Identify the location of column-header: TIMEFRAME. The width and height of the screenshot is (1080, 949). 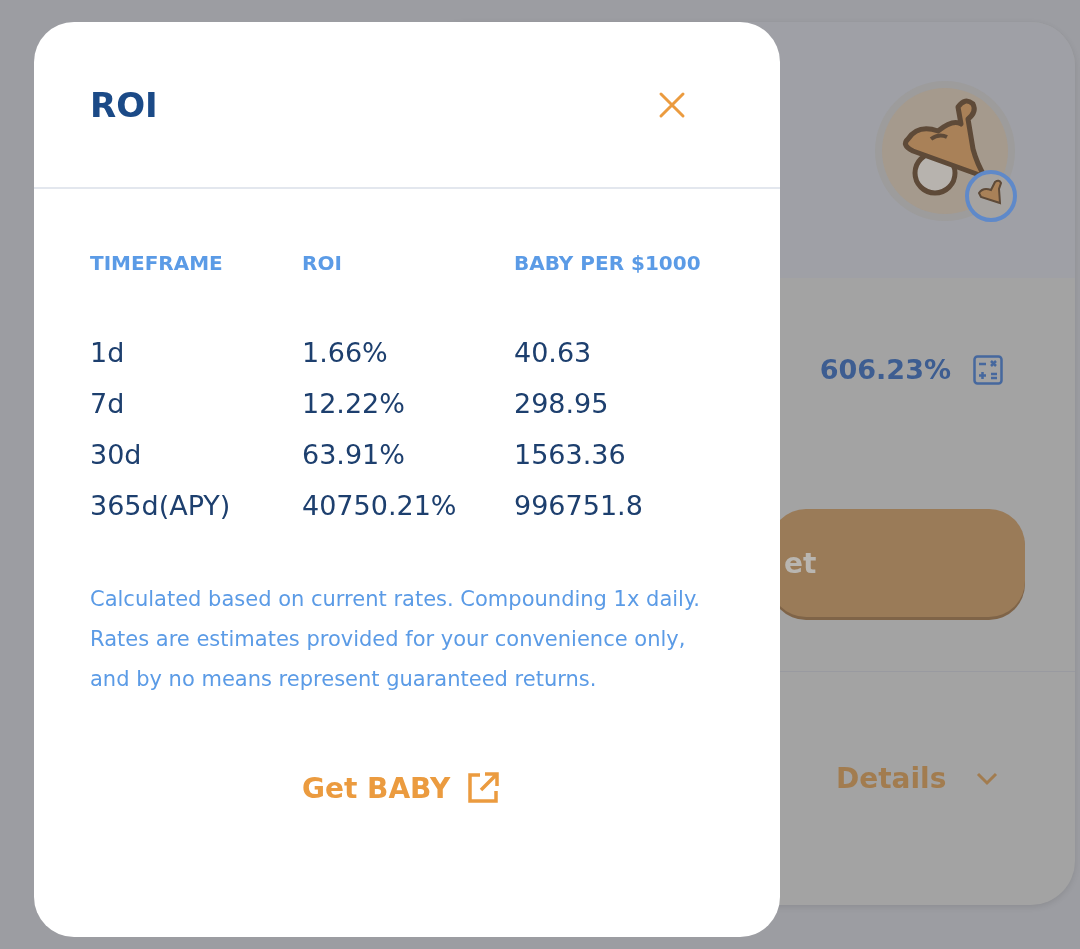
(157, 263).